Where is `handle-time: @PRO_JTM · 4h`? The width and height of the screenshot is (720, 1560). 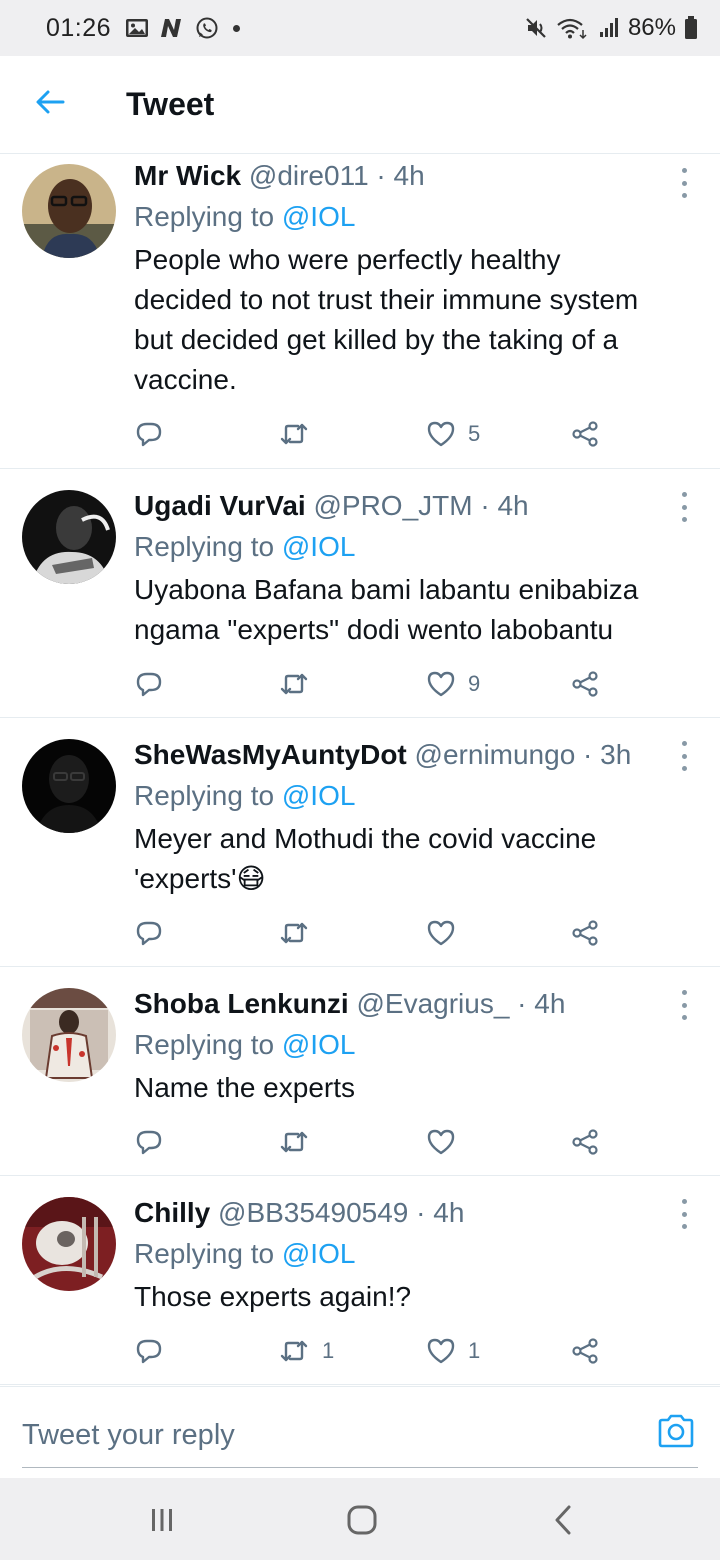 handle-time: @PRO_JTM · 4h is located at coordinates (421, 505).